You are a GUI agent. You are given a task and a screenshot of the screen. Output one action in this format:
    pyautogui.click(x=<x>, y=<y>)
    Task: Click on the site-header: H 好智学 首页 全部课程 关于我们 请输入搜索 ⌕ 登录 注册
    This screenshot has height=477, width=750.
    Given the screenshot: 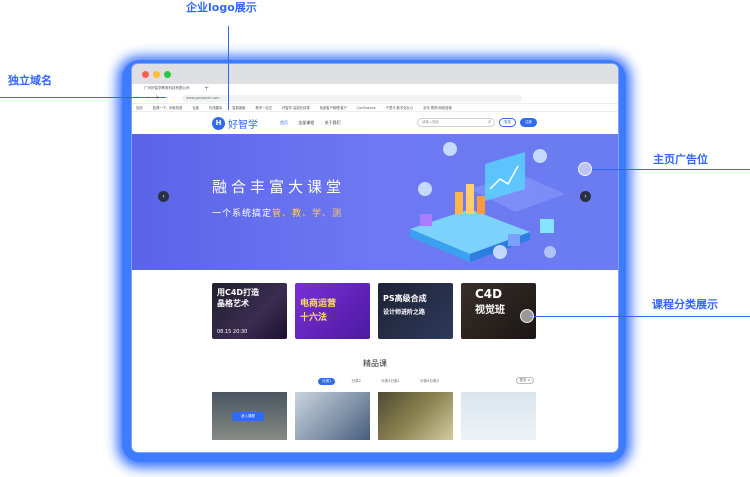 What is the action you would take?
    pyautogui.click(x=375, y=123)
    